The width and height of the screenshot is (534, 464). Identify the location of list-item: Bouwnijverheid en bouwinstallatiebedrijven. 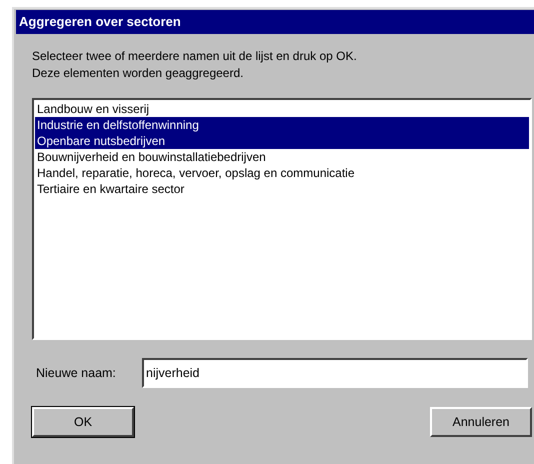
(282, 157).